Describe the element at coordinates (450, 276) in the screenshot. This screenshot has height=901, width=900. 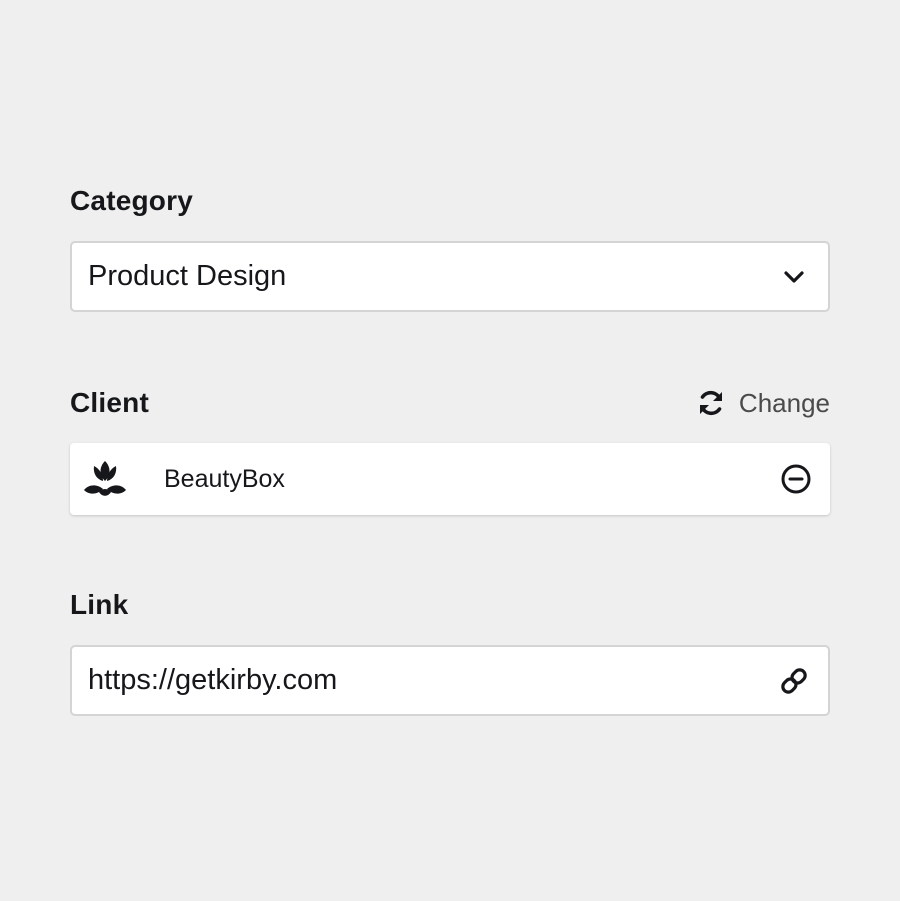
I see `category-select: Product Design` at that location.